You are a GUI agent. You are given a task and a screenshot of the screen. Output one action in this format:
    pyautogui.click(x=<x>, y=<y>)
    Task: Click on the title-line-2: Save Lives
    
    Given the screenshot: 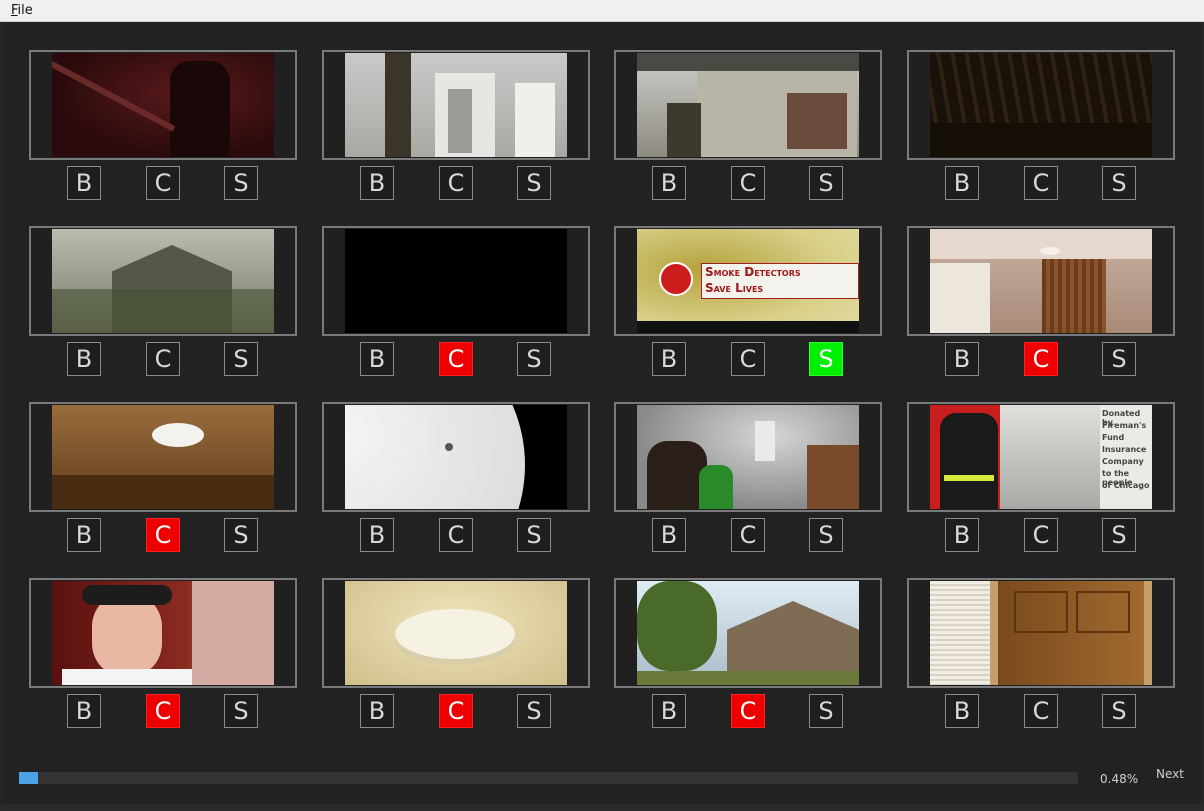 What is the action you would take?
    pyautogui.click(x=734, y=288)
    